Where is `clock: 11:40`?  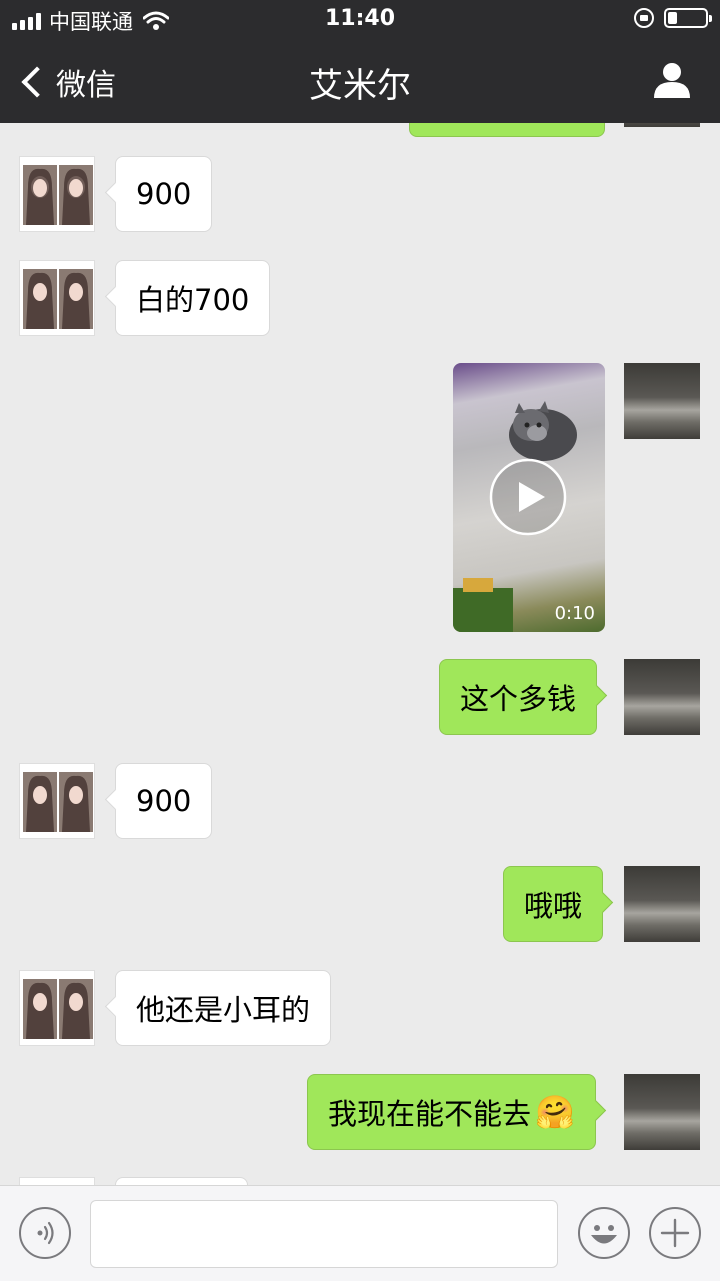 clock: 11:40 is located at coordinates (360, 18).